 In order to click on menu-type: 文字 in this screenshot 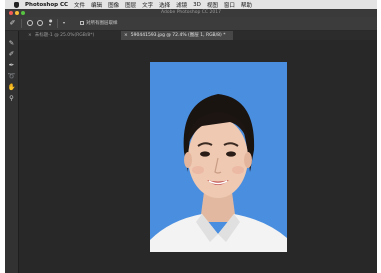, I will do `click(147, 5)`.